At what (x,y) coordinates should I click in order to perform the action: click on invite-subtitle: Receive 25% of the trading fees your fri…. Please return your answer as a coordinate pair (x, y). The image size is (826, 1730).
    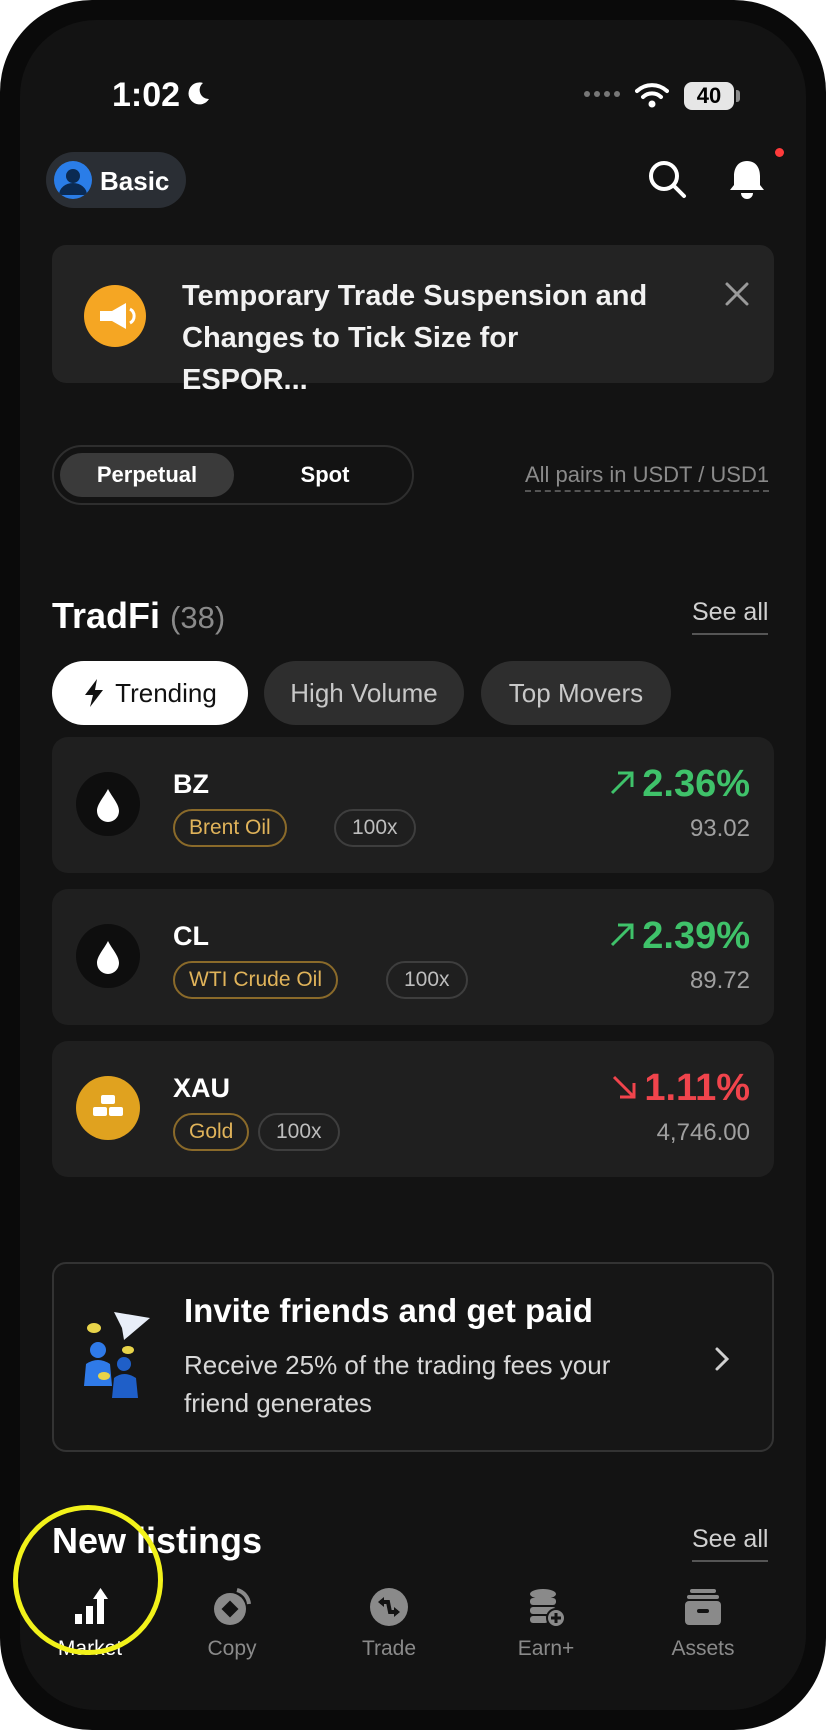
    Looking at the image, I should click on (397, 1384).